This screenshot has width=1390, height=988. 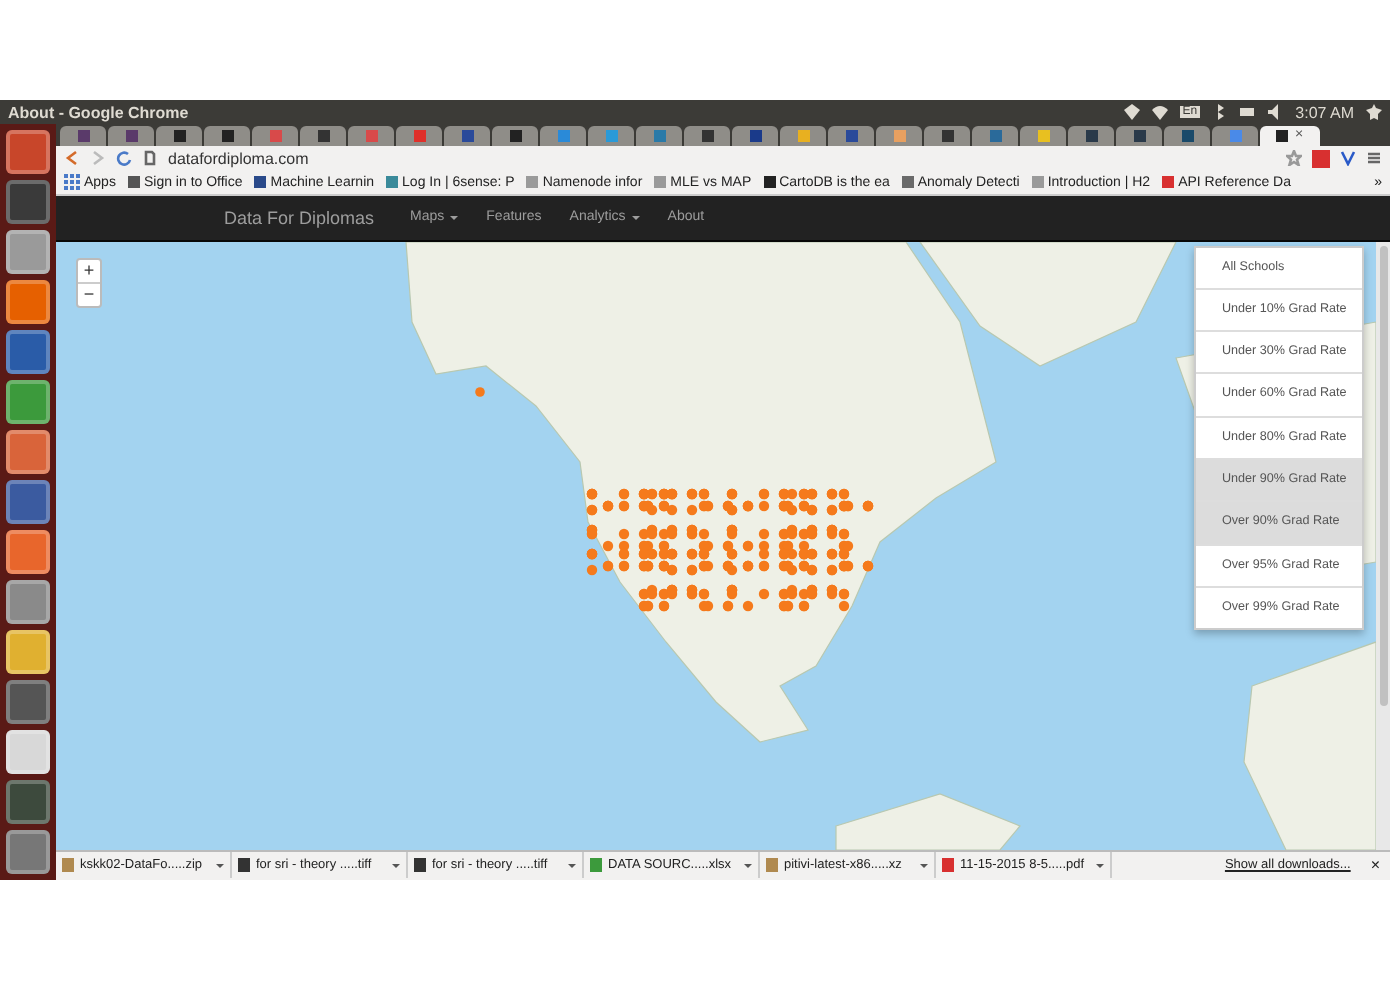 What do you see at coordinates (1324, 112) in the screenshot?
I see `clock: 3:07 AM` at bounding box center [1324, 112].